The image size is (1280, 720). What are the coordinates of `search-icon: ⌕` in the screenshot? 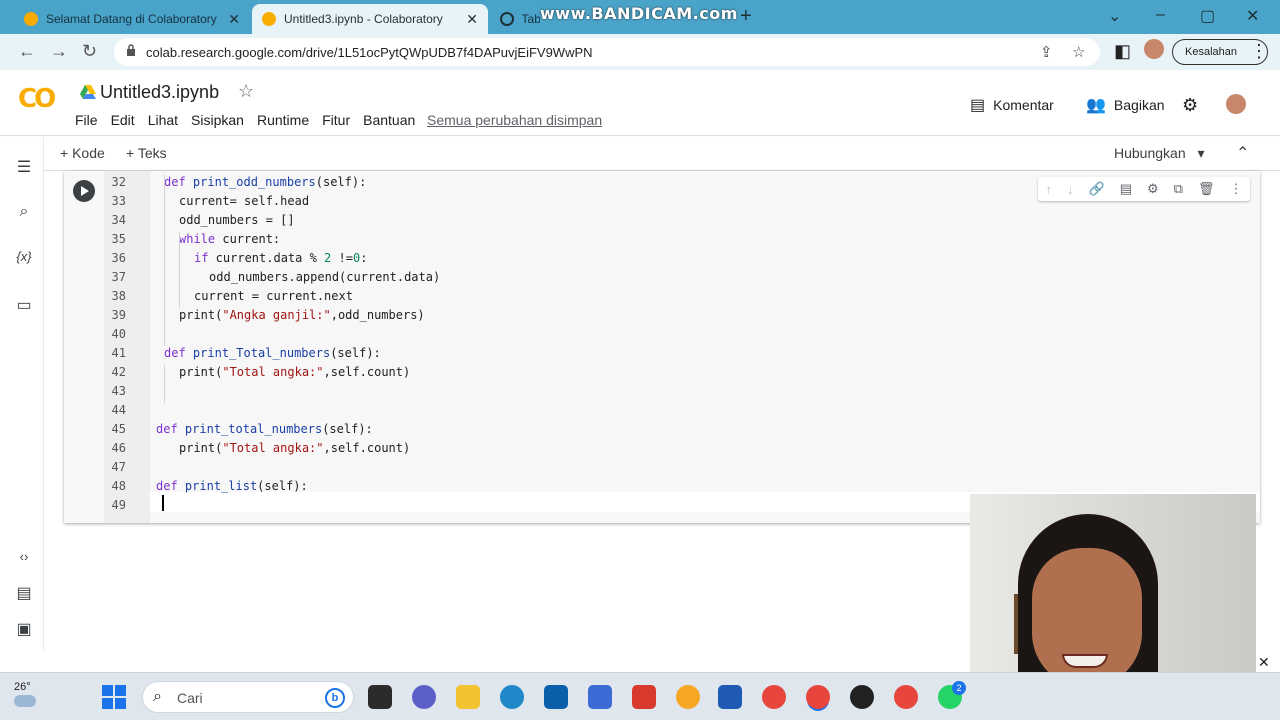 It's located at (24, 212).